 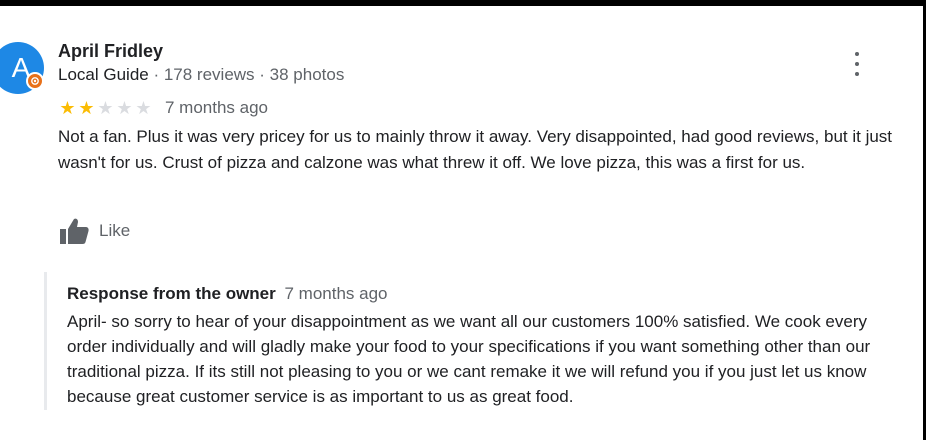 I want to click on owner-response-header: Response from the owner 7 months ago, so click(x=227, y=294).